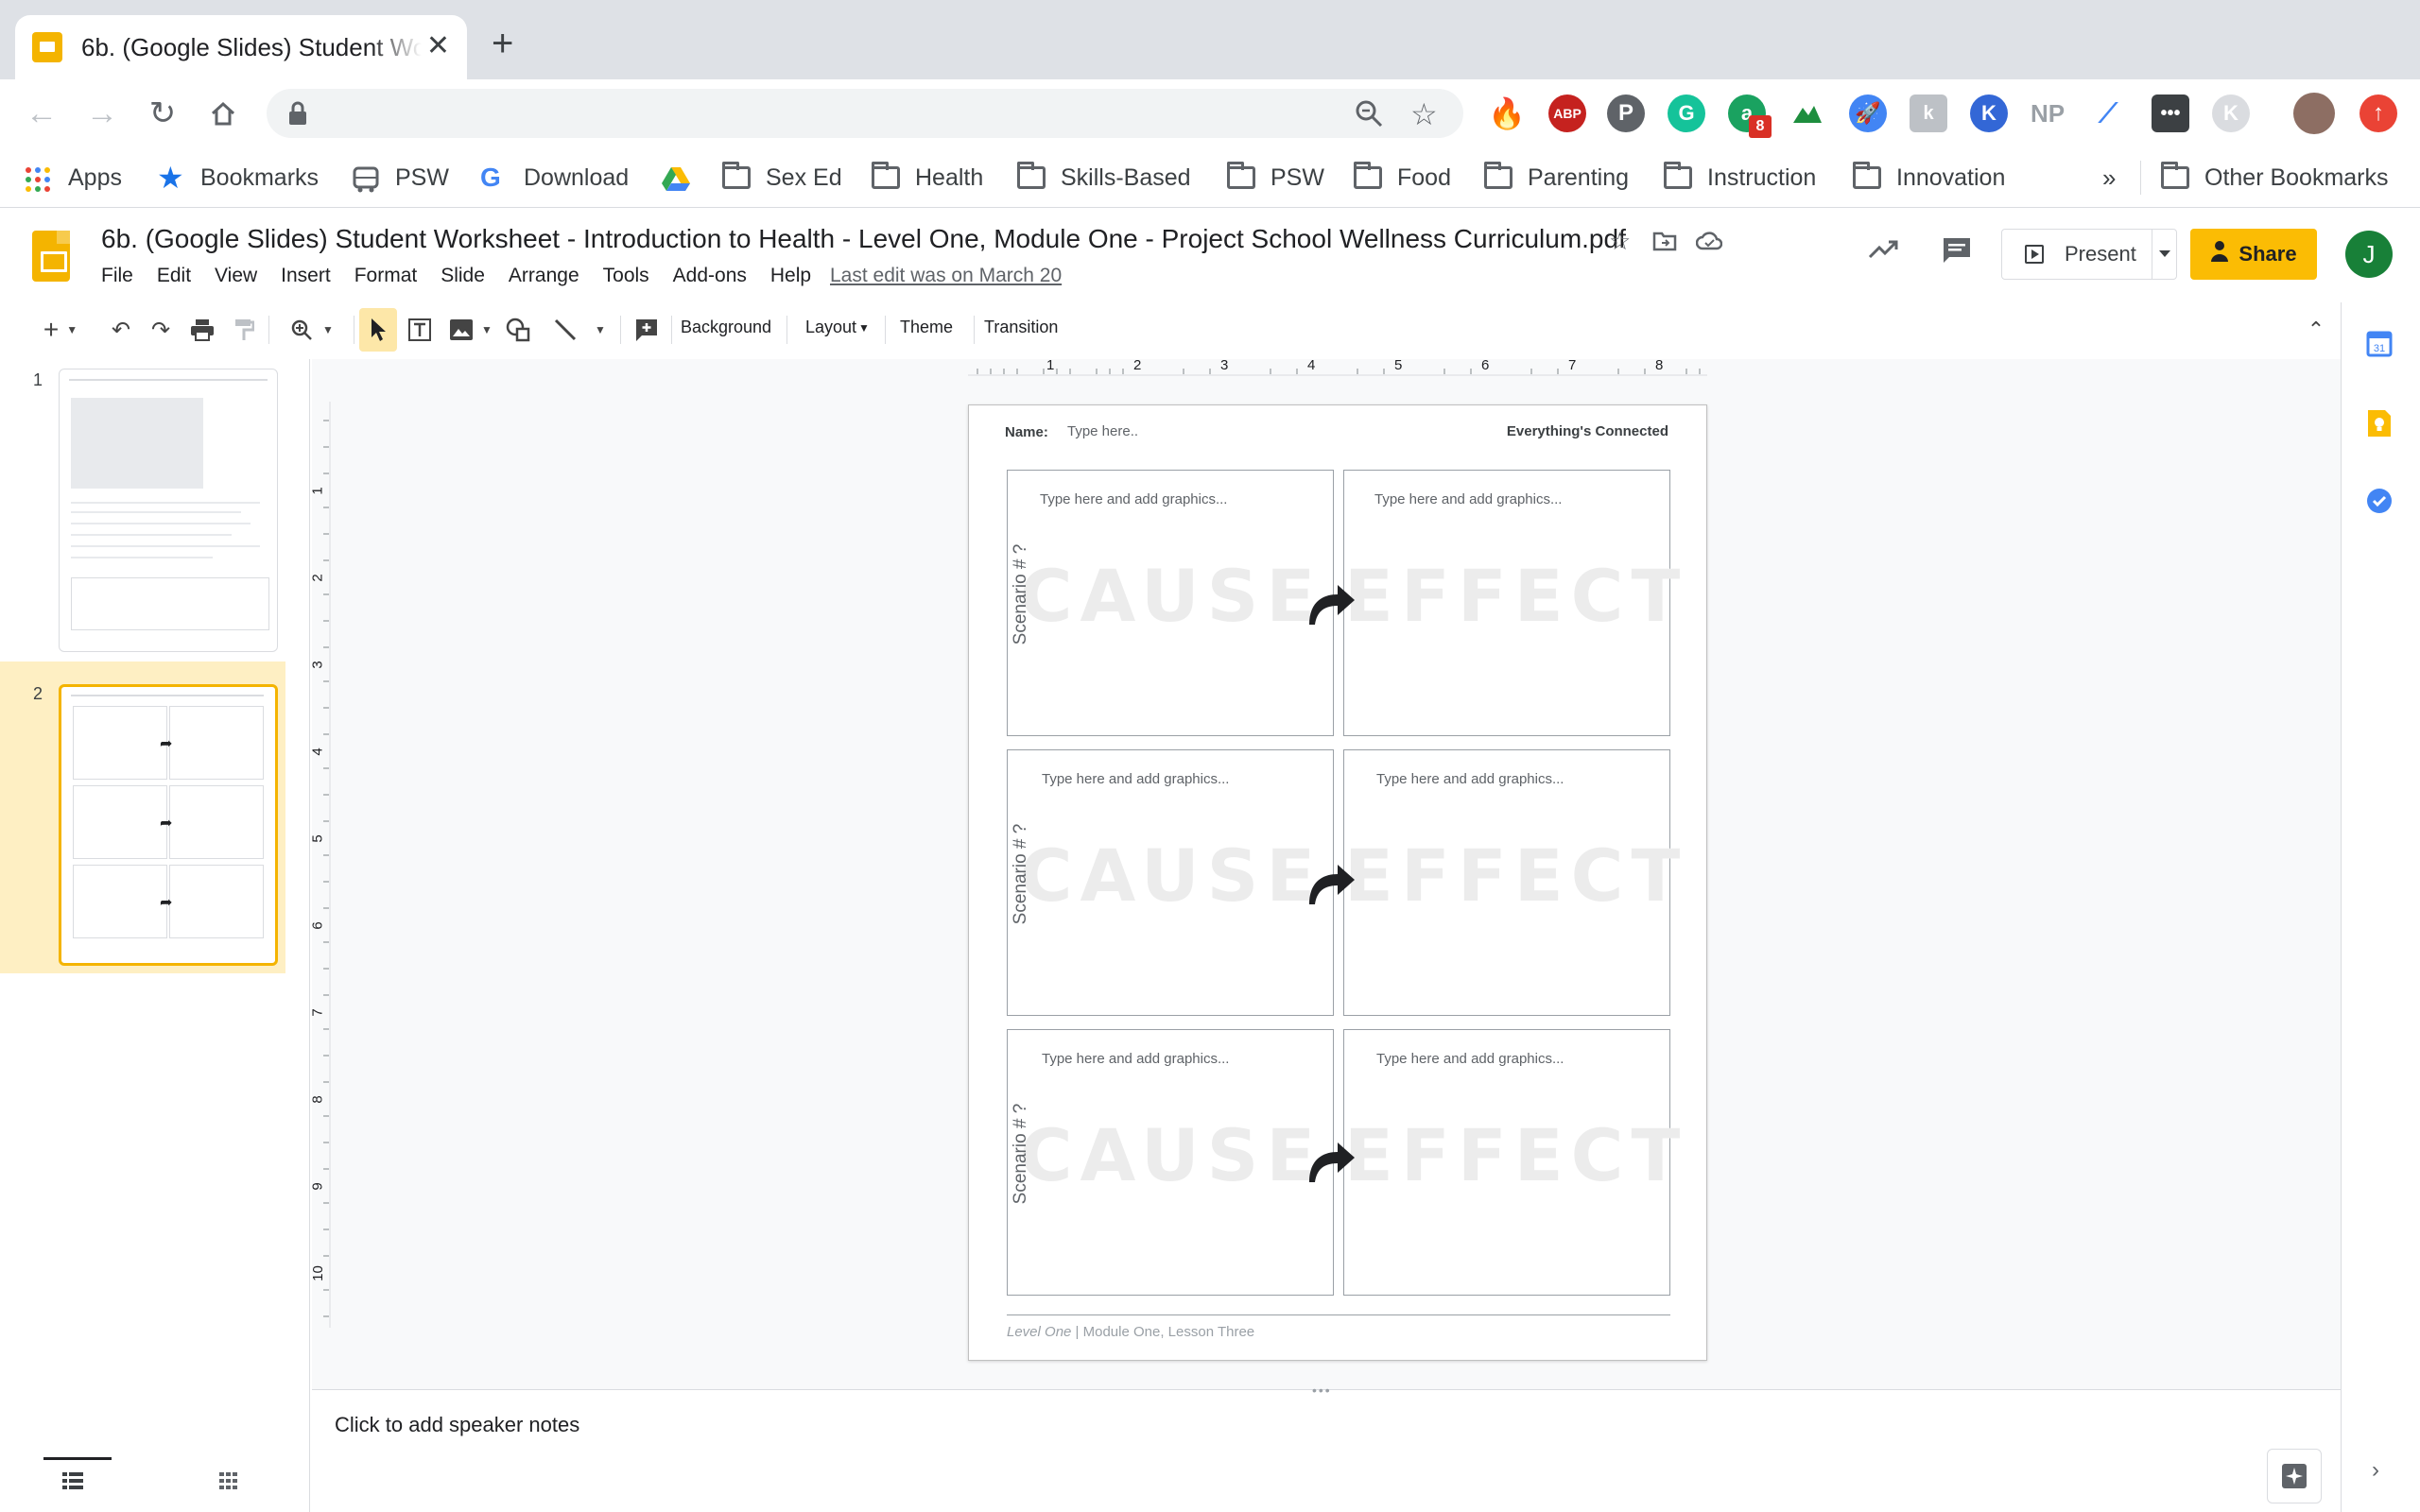 The width and height of the screenshot is (2420, 1512). Describe the element at coordinates (579, 330) in the screenshot. I see `line-tool-button: ▼` at that location.